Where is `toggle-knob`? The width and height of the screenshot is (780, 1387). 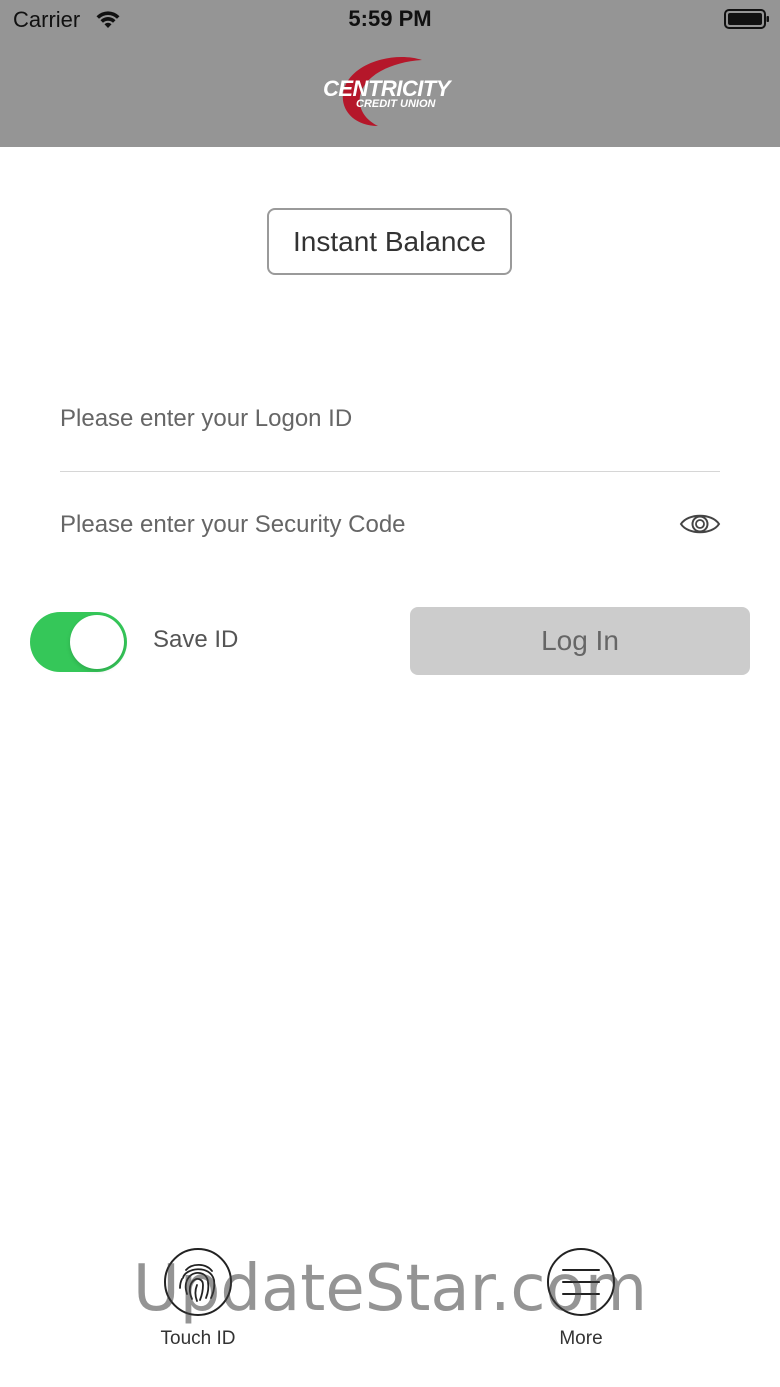 toggle-knob is located at coordinates (97, 642).